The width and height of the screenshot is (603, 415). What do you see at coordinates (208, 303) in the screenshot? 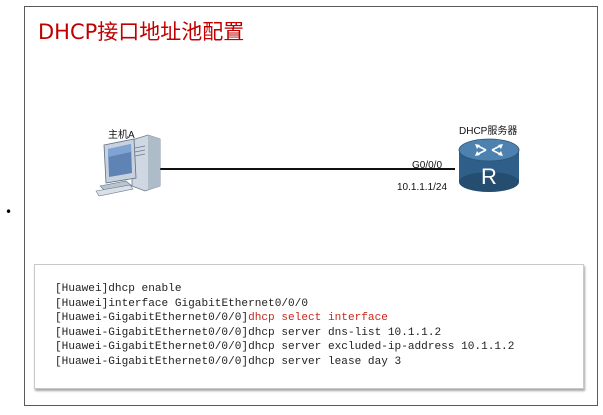
I see `cli-command: interface GigabitEthernet0/0/0` at bounding box center [208, 303].